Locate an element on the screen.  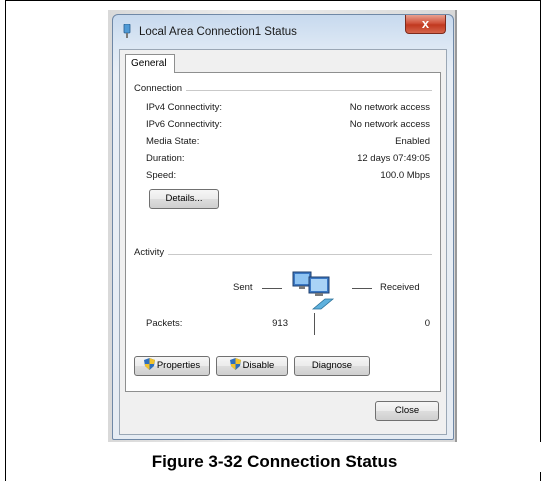
received-dash is located at coordinates (362, 288).